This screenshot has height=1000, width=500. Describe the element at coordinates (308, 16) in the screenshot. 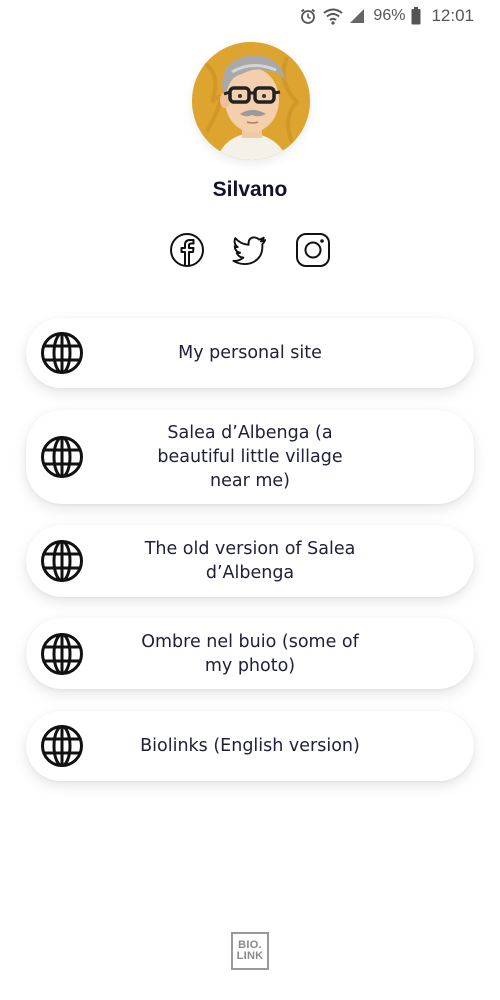

I see `alarm-icon` at that location.